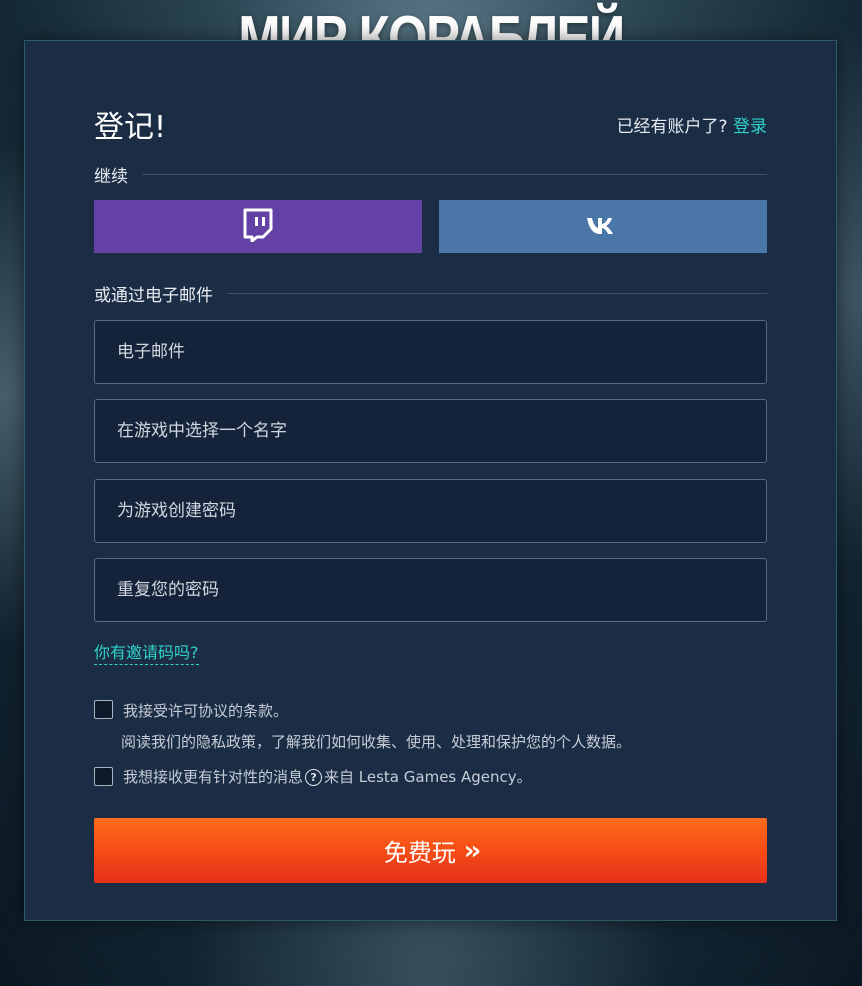 The width and height of the screenshot is (862, 986). What do you see at coordinates (103, 709) in the screenshot?
I see `license-checkbox` at bounding box center [103, 709].